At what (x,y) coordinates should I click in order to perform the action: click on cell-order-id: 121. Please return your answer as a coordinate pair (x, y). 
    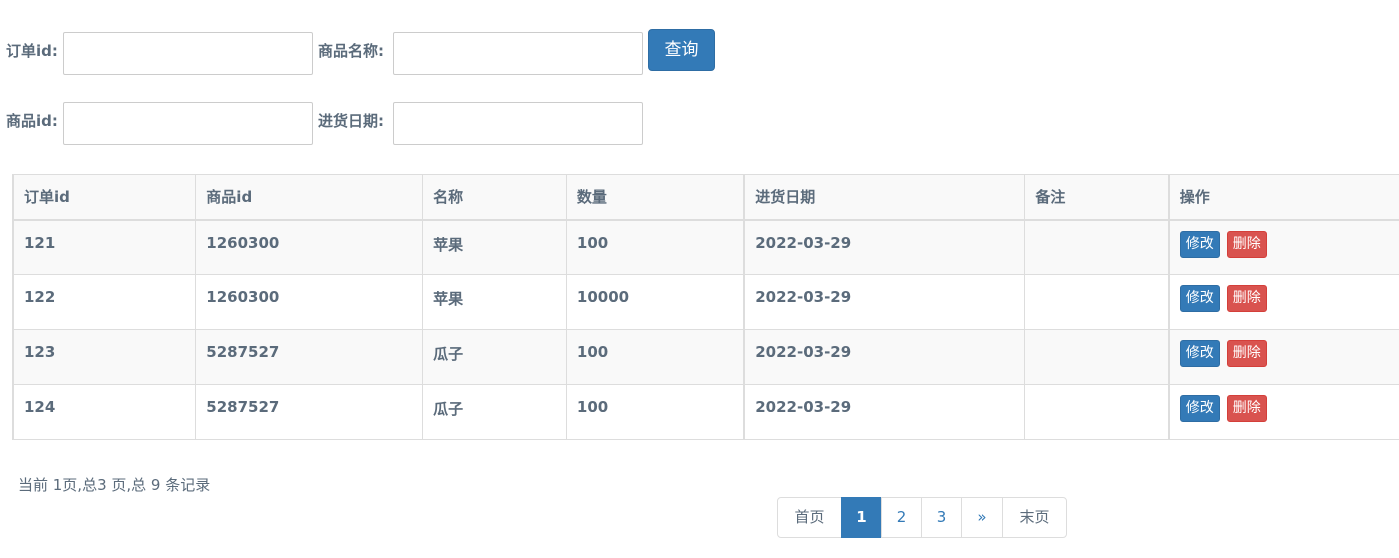
    Looking at the image, I should click on (104, 247).